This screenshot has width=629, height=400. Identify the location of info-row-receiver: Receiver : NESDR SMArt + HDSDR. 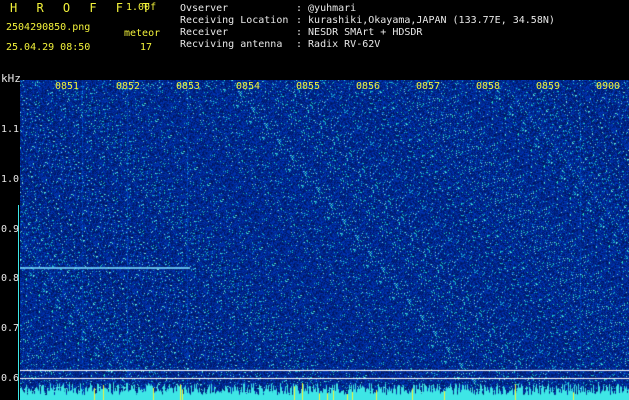
(367, 33).